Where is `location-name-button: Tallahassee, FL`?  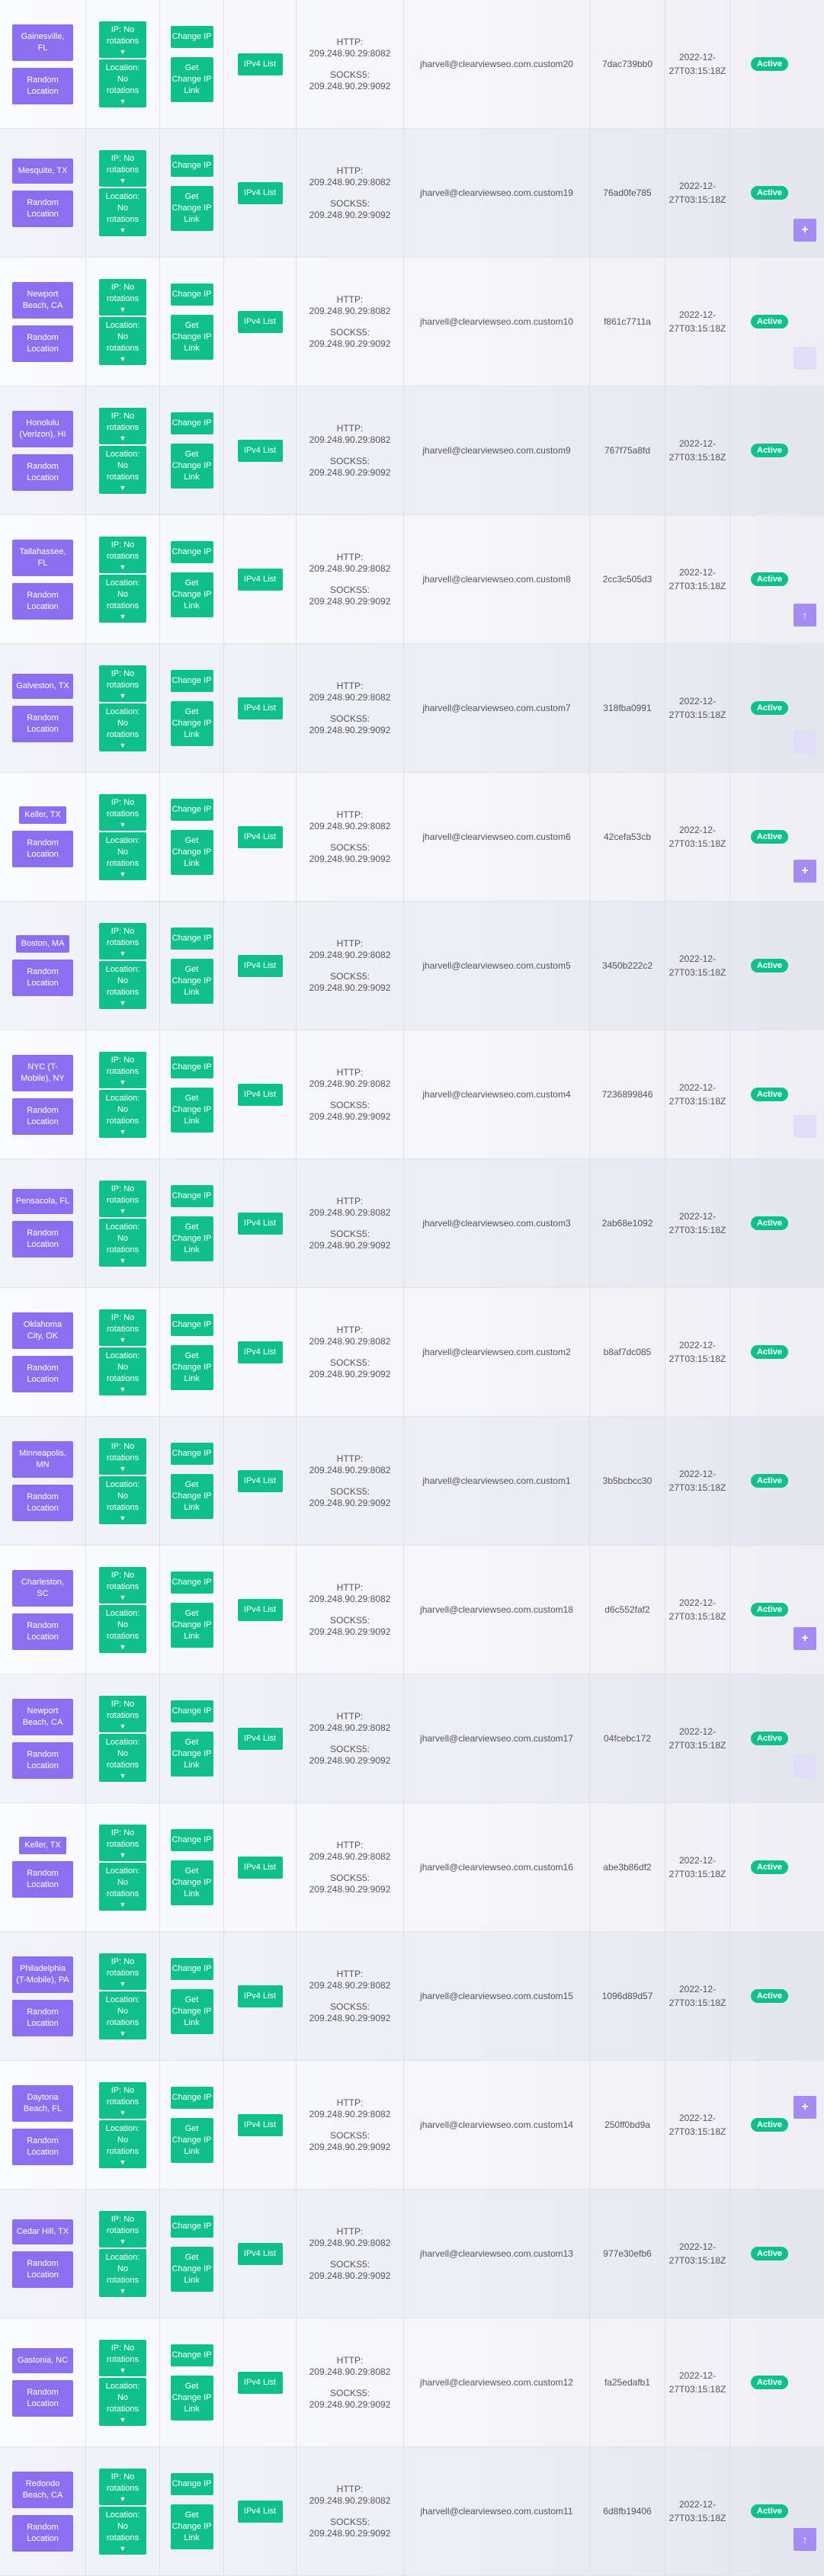
location-name-button: Tallahassee, FL is located at coordinates (42, 557).